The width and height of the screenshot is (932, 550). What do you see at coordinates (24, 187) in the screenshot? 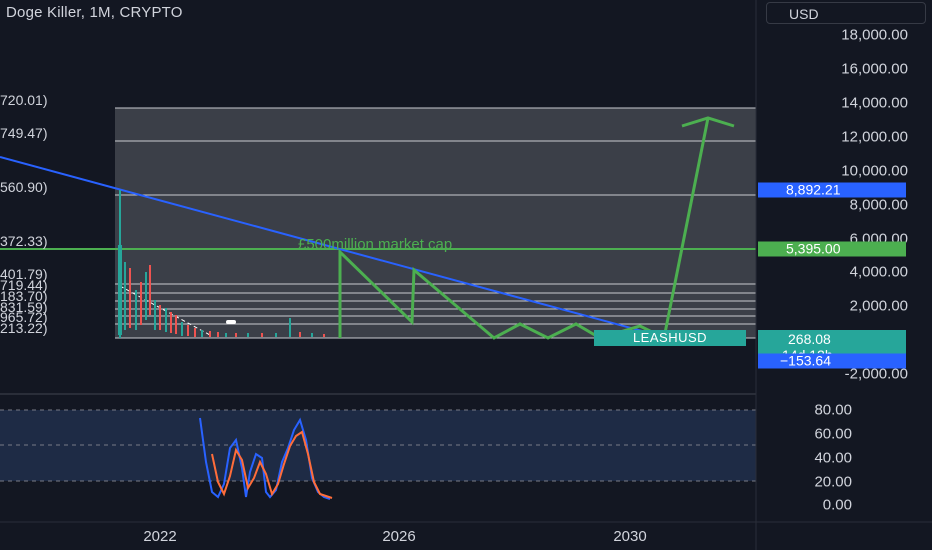
I see `fib-label: 560.90)` at bounding box center [24, 187].